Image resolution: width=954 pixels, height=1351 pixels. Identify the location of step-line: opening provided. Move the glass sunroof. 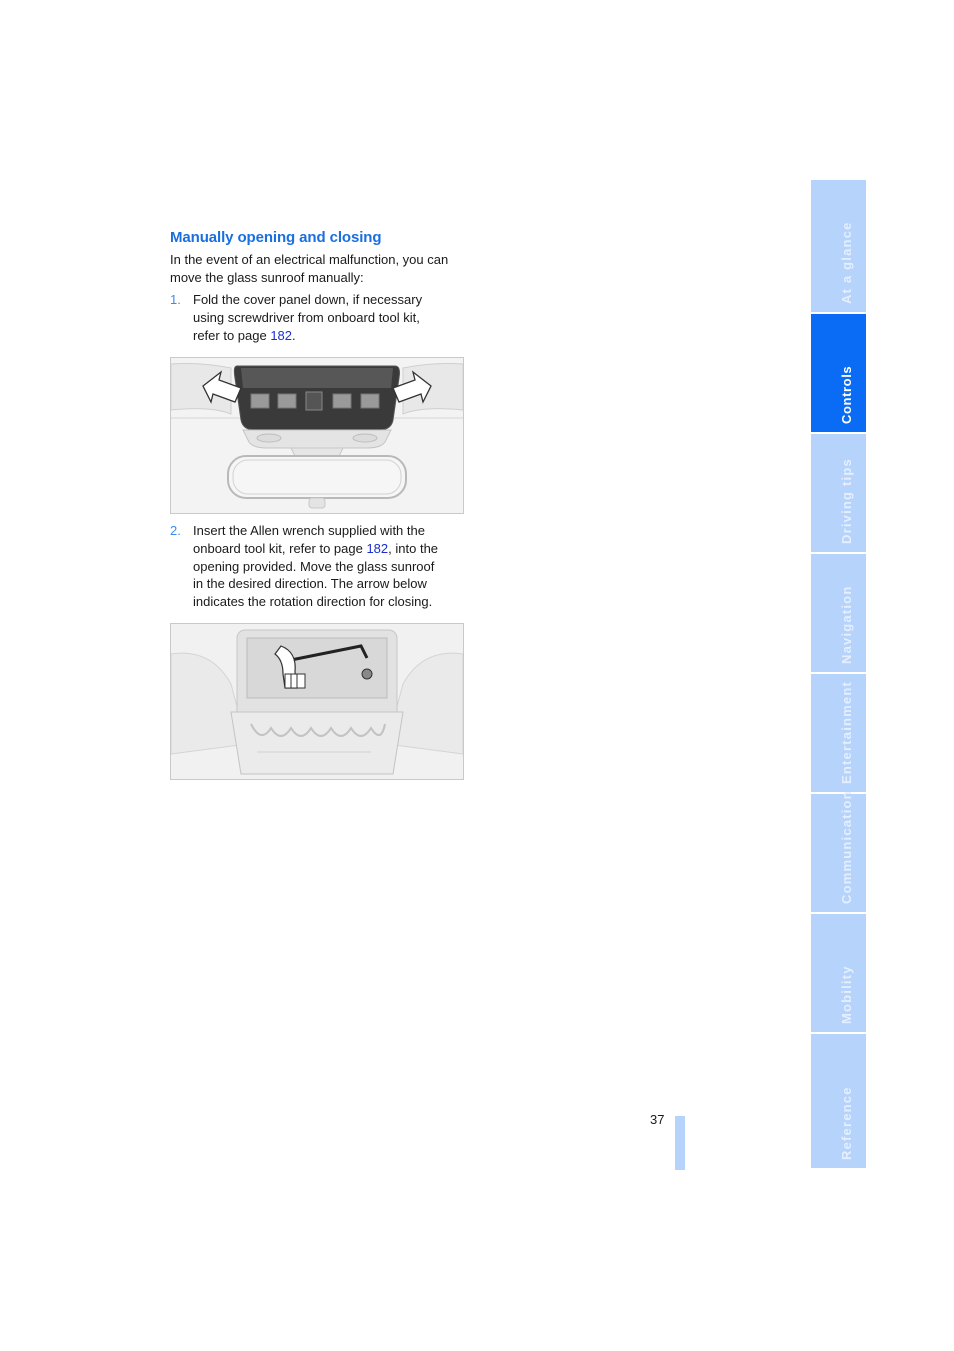
(314, 566).